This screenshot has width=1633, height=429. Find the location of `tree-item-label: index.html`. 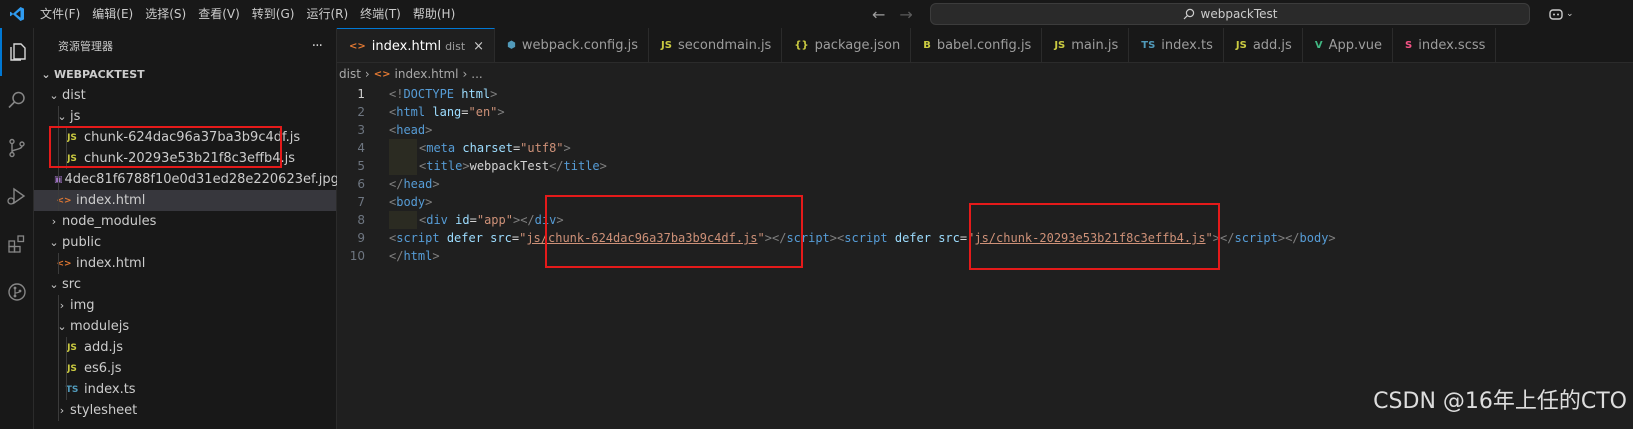

tree-item-label: index.html is located at coordinates (111, 200).